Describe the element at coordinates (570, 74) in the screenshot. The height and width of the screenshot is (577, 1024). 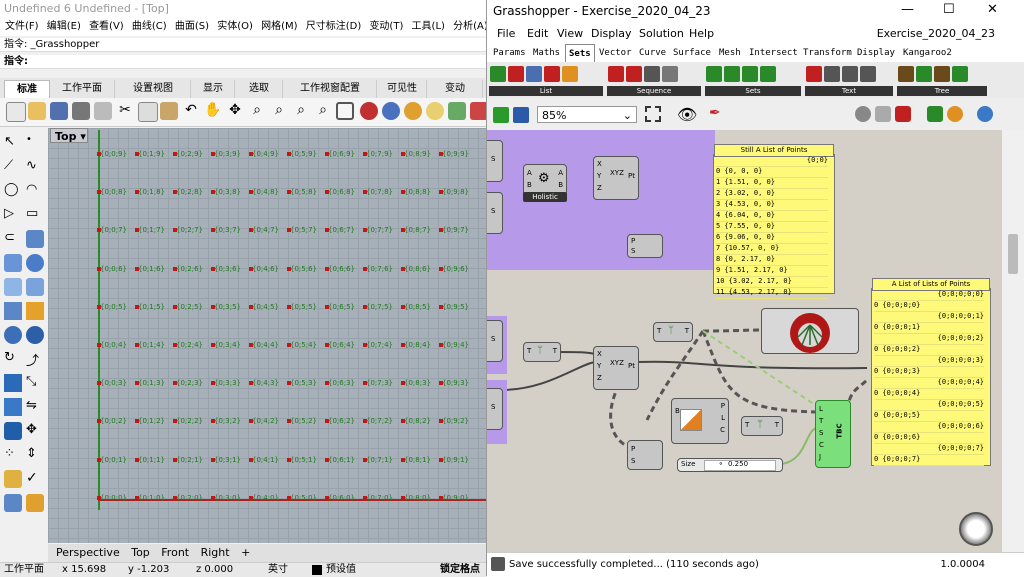
I see `dispatch-icon` at that location.